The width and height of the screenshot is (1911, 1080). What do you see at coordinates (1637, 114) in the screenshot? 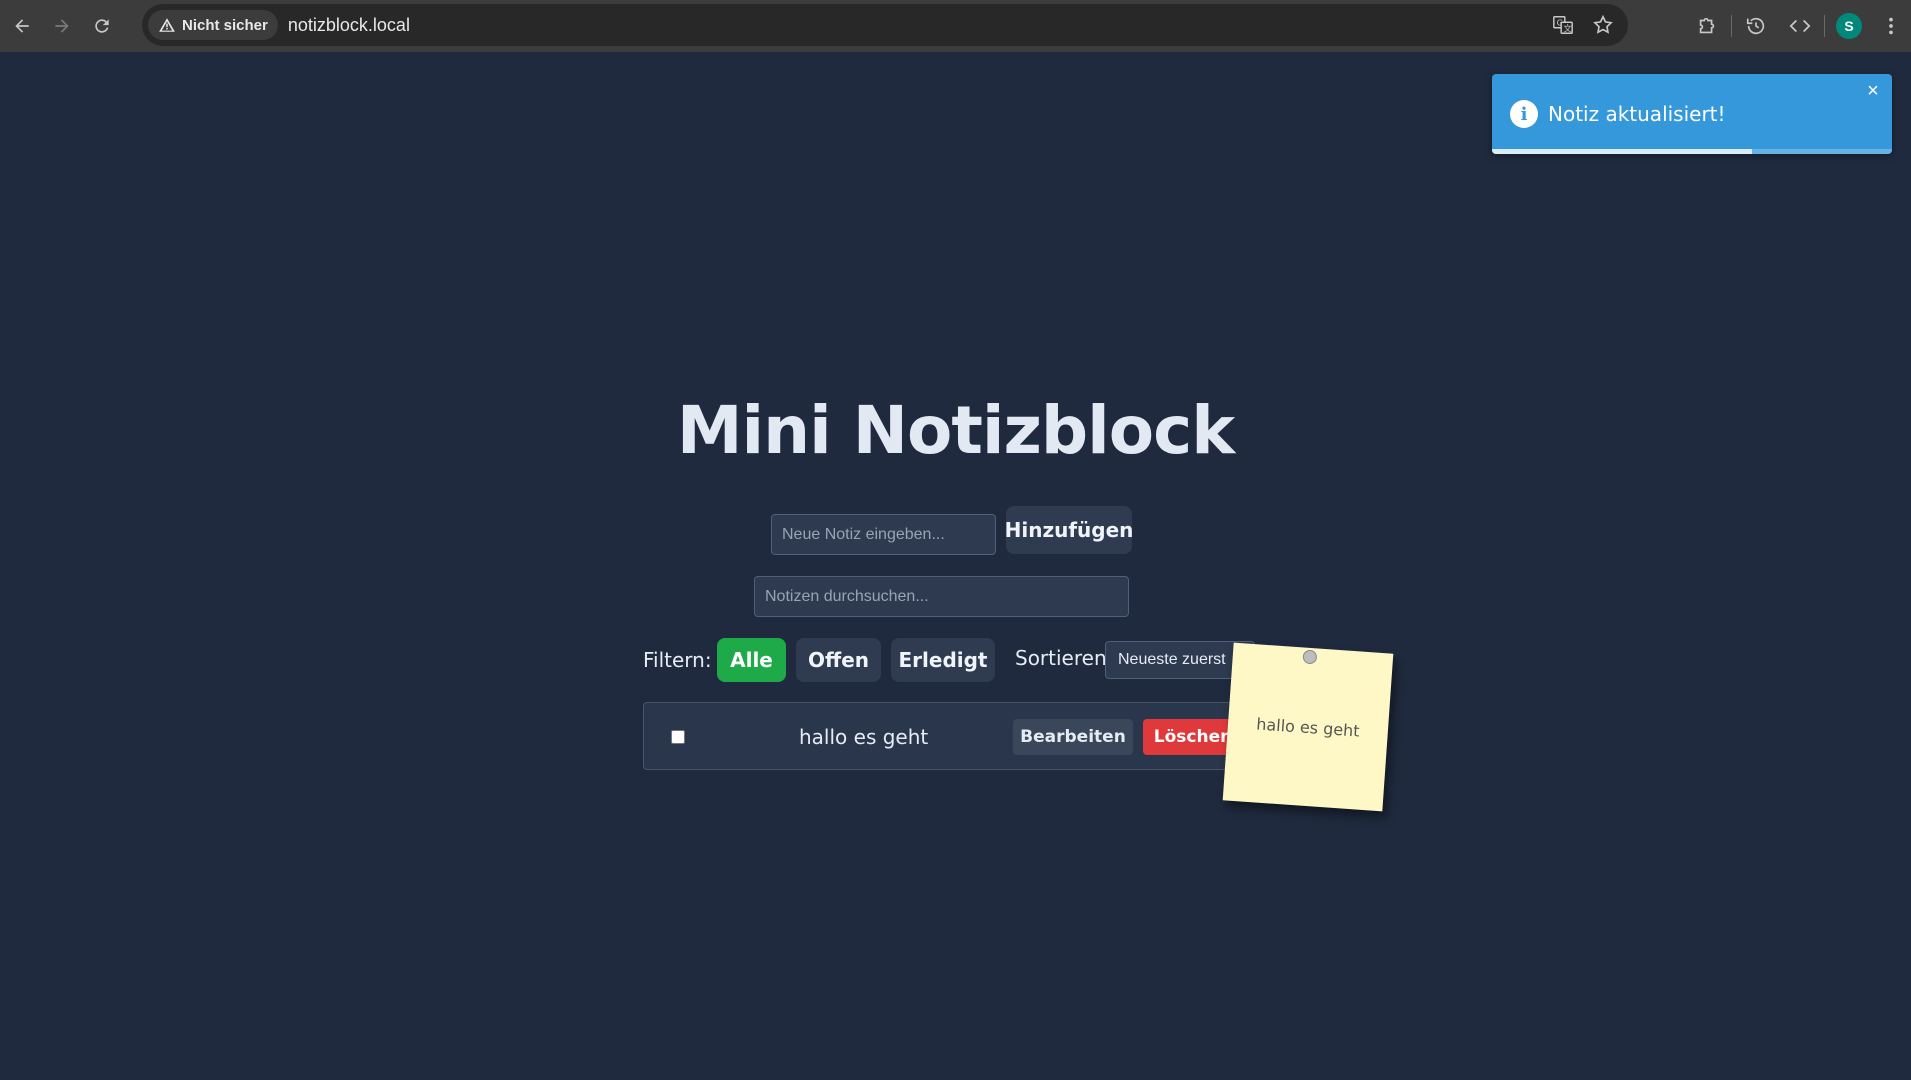
I see `toast-message: Notiz aktualisiert!` at bounding box center [1637, 114].